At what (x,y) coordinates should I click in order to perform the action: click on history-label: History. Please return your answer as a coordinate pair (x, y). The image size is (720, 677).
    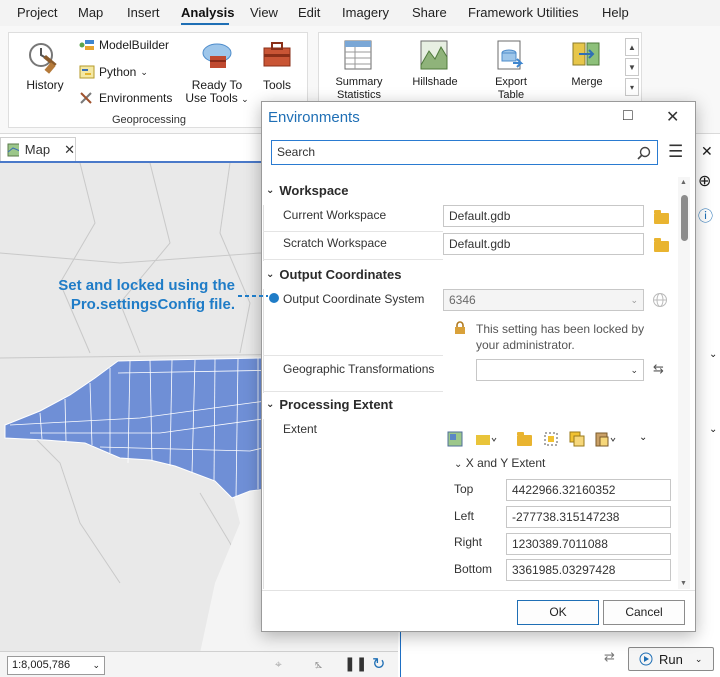
    Looking at the image, I should click on (45, 85).